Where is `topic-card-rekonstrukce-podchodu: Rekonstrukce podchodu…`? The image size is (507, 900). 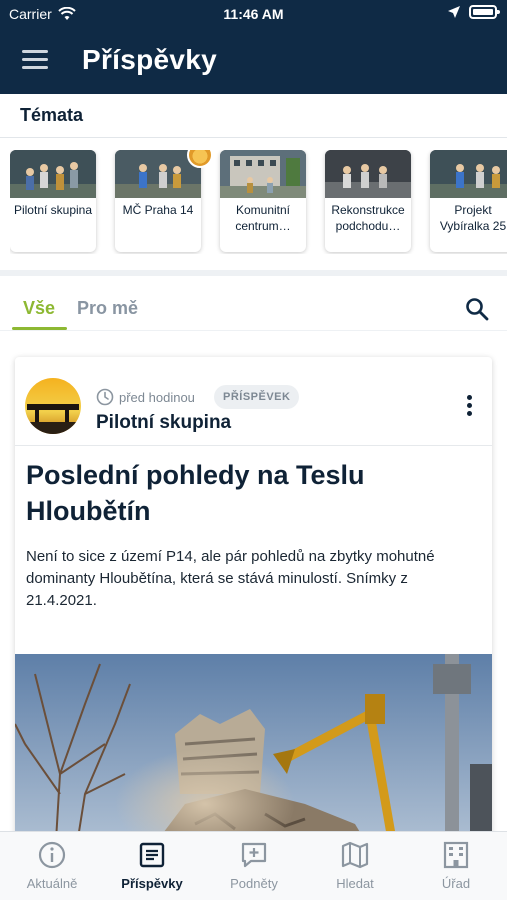 topic-card-rekonstrukce-podchodu: Rekonstrukce podchodu… is located at coordinates (368, 201).